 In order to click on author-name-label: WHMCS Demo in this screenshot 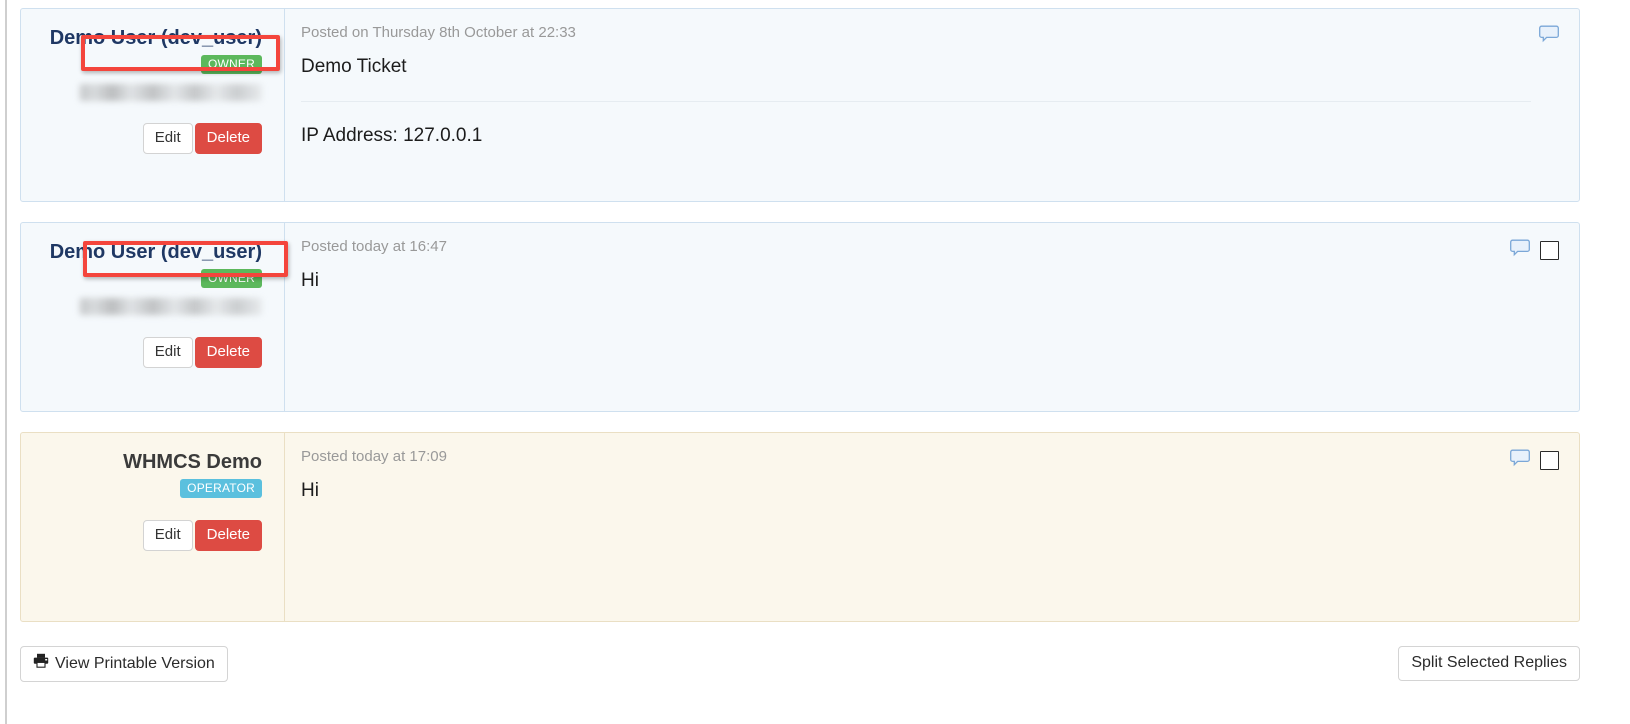, I will do `click(192, 462)`.